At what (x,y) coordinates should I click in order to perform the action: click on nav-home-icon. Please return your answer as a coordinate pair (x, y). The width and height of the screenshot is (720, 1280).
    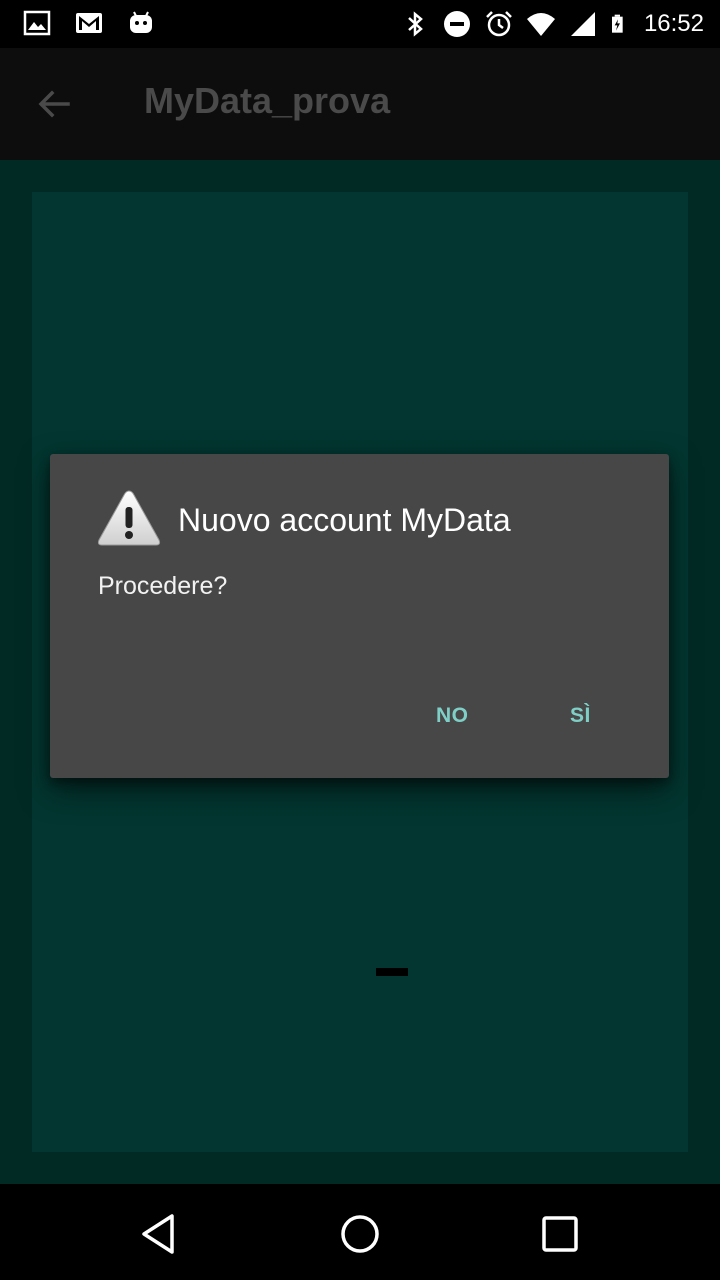
    Looking at the image, I should click on (360, 1234).